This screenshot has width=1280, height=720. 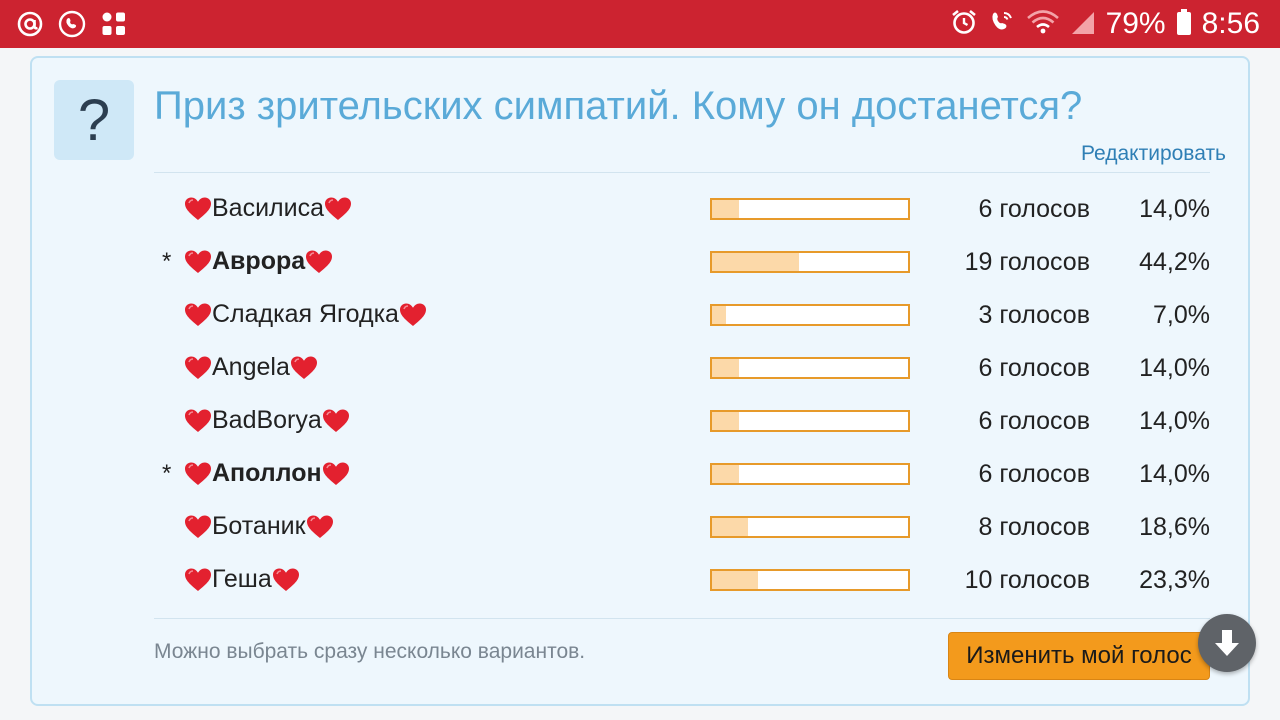 What do you see at coordinates (1034, 315) in the screenshot?
I see `vote-count: 3 голосов` at bounding box center [1034, 315].